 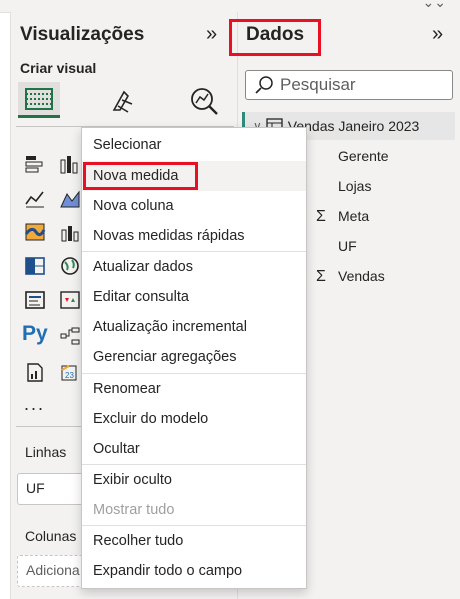 I want to click on field-label: Vendas, so click(x=361, y=276).